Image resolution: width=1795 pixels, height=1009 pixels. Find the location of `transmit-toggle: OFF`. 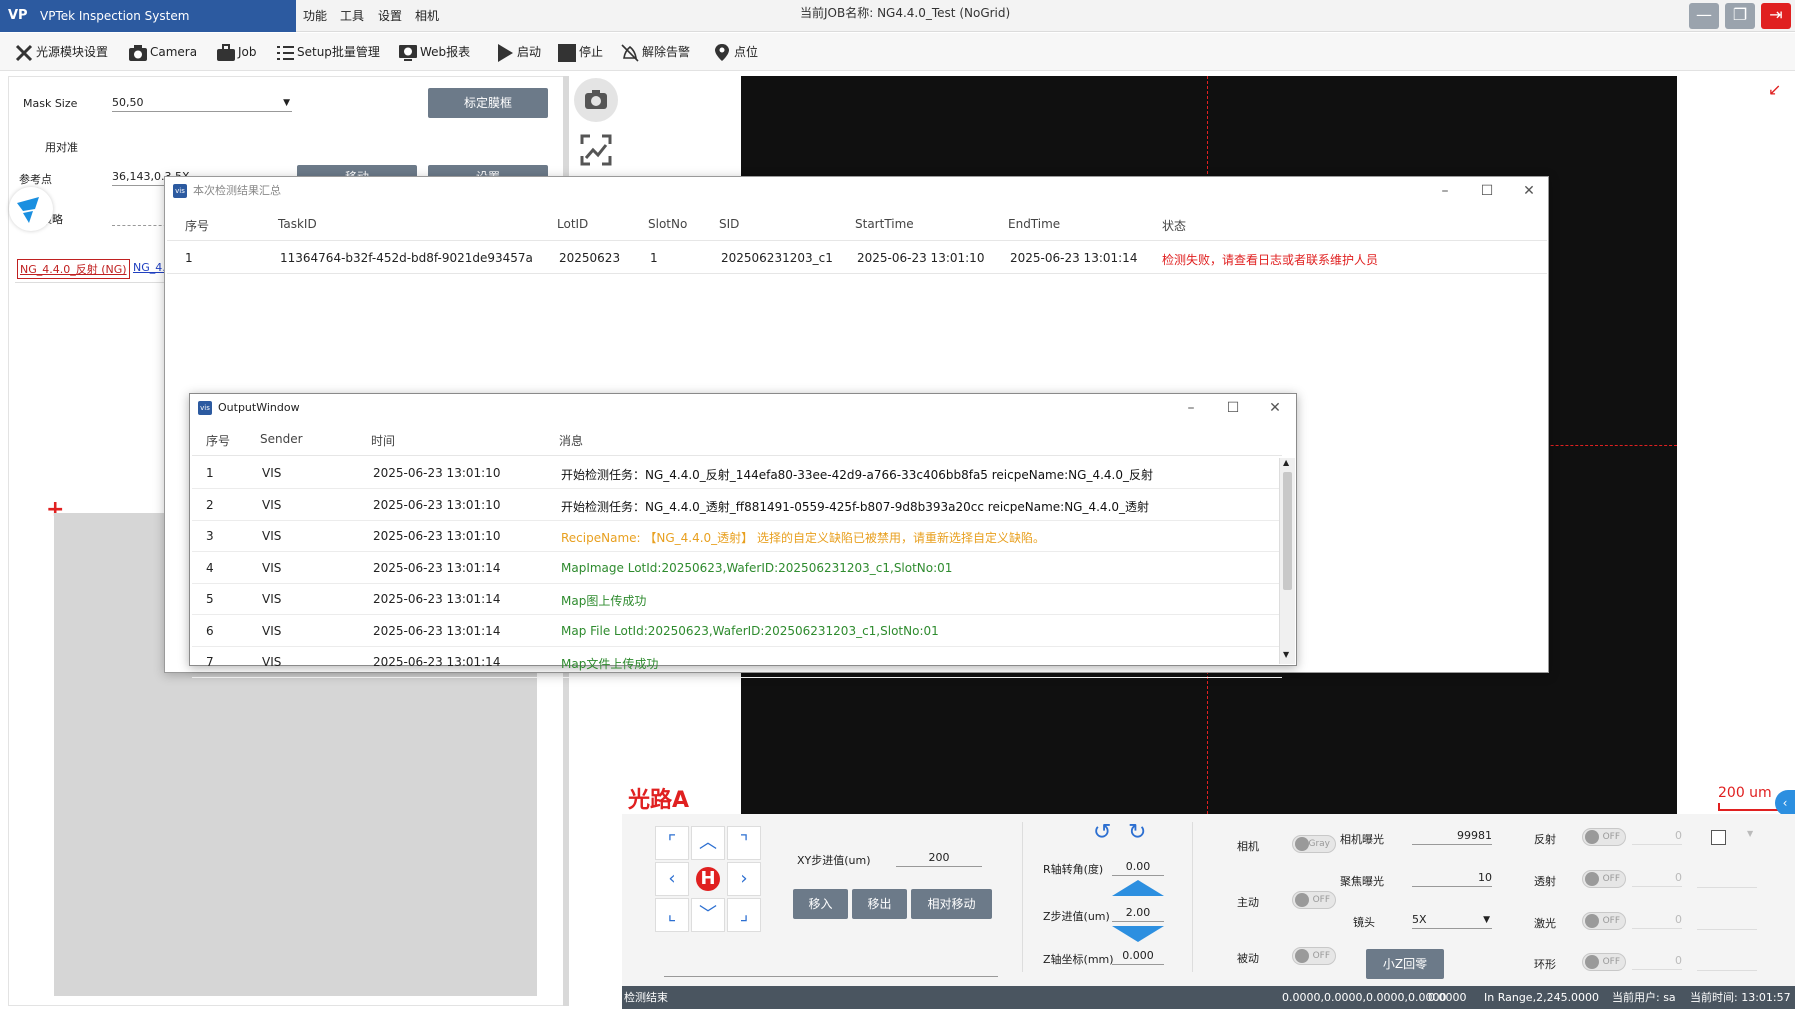

transmit-toggle: OFF is located at coordinates (1604, 879).